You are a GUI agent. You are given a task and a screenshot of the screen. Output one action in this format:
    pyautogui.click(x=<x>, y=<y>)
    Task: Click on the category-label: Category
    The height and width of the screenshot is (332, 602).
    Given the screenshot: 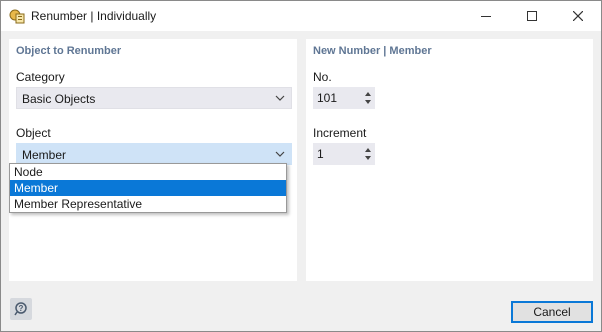 What is the action you would take?
    pyautogui.click(x=40, y=77)
    